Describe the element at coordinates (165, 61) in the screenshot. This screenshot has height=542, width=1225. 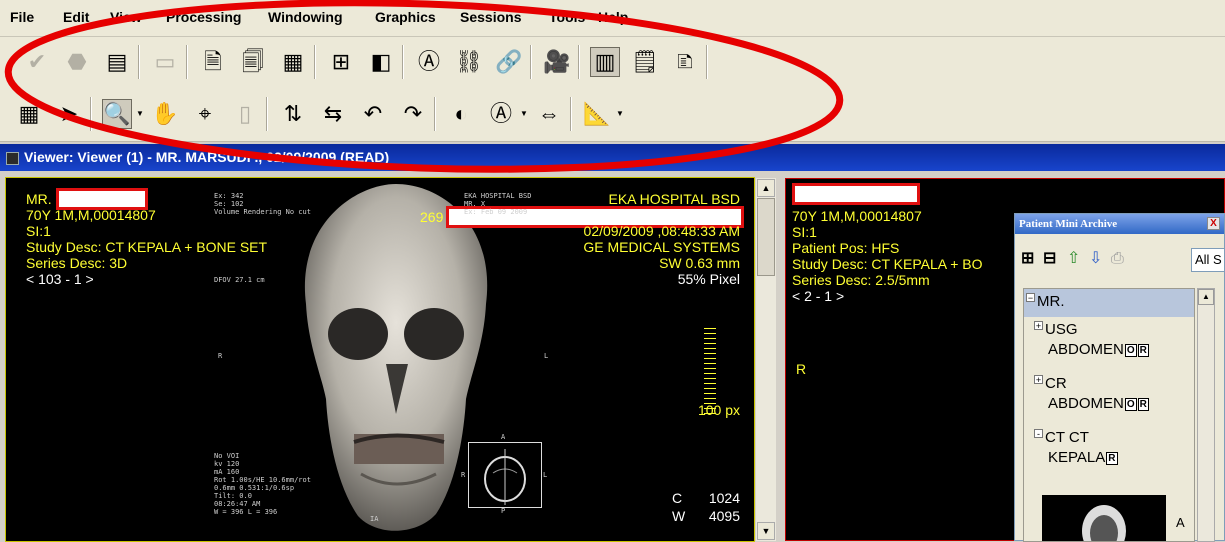
I see `save-disk-icon: ▭` at that location.